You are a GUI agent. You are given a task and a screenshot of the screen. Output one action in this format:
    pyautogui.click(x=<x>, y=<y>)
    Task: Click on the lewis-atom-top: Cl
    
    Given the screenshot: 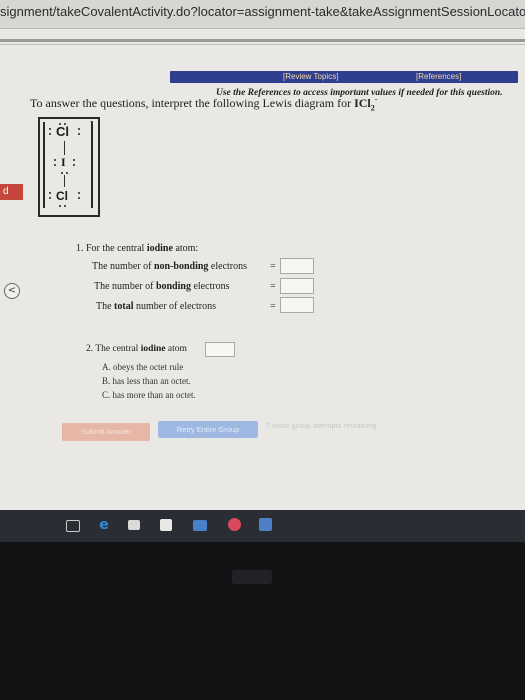 What is the action you would take?
    pyautogui.click(x=62, y=131)
    